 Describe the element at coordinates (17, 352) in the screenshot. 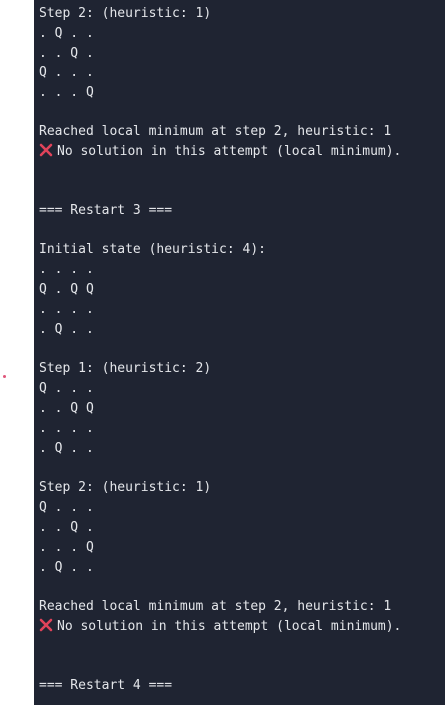

I see `editor-gutter` at that location.